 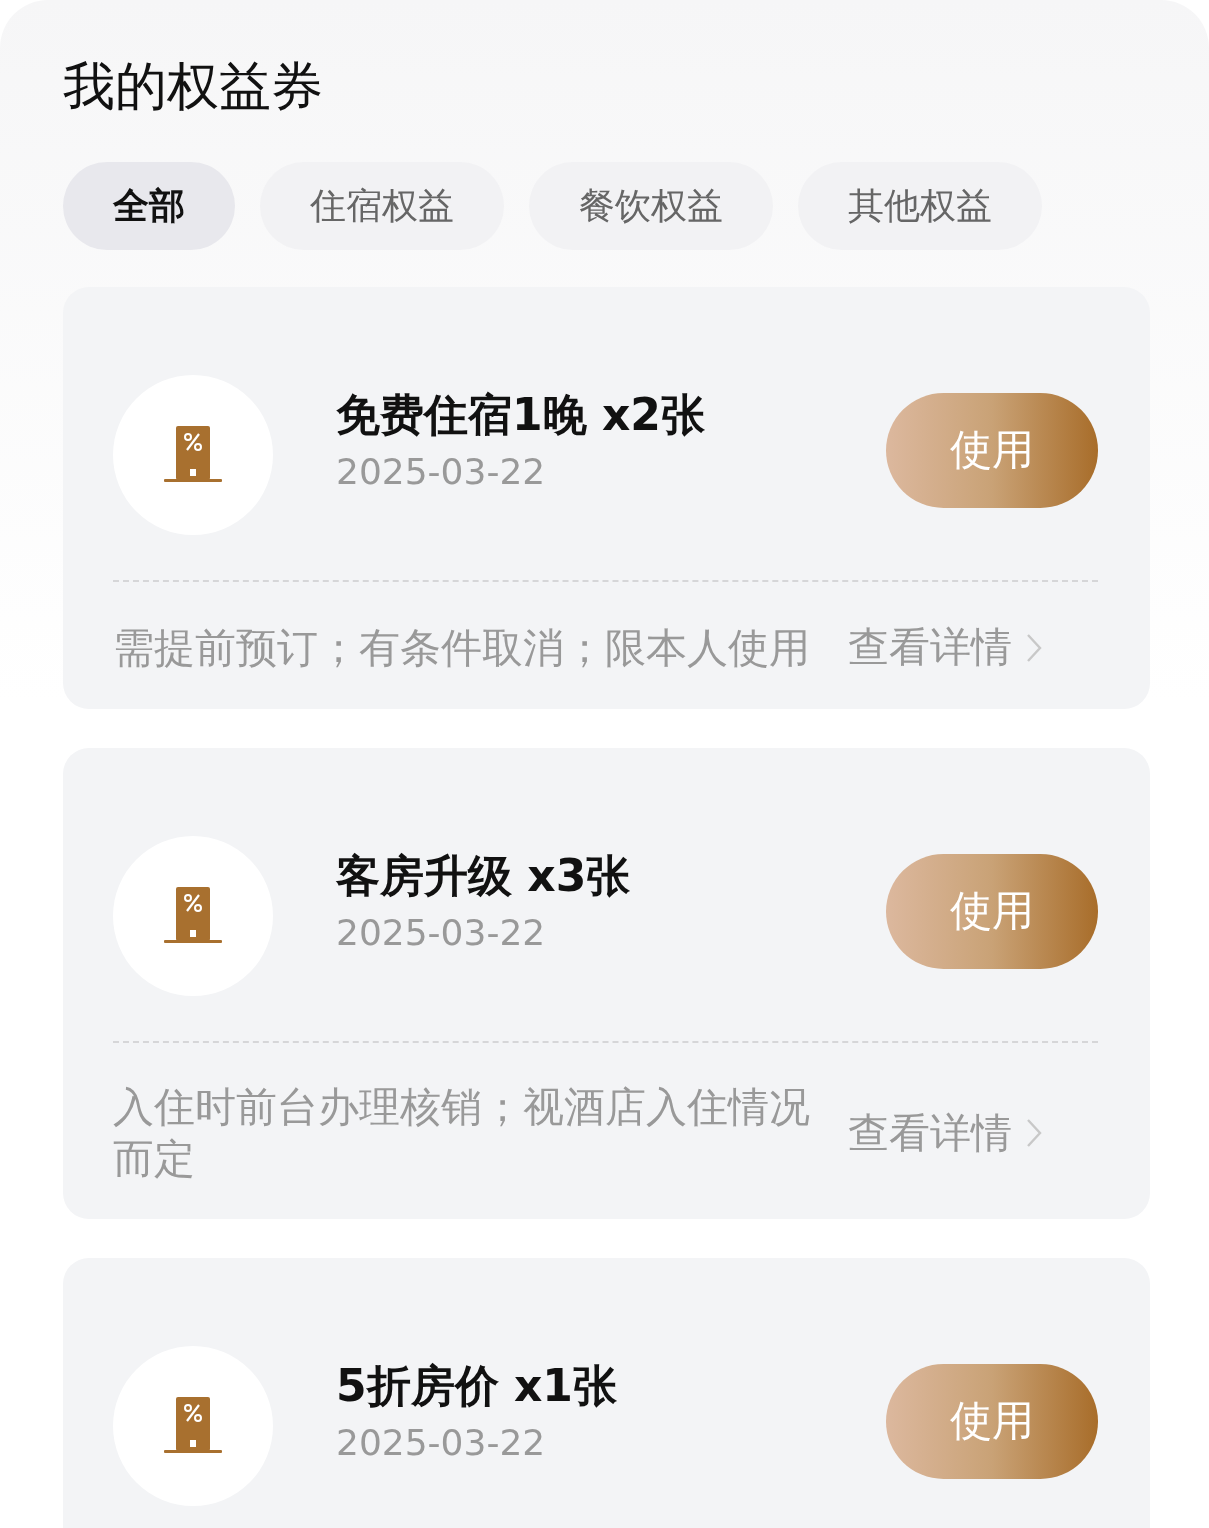 I want to click on filter-tab: 全部, so click(x=149, y=206).